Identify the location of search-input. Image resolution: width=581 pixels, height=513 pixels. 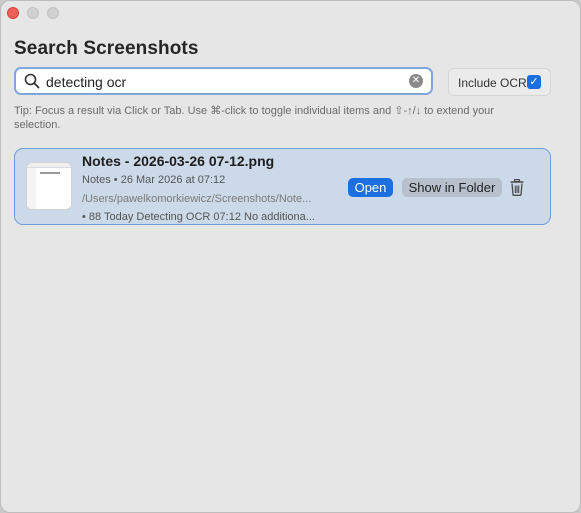
(226, 81).